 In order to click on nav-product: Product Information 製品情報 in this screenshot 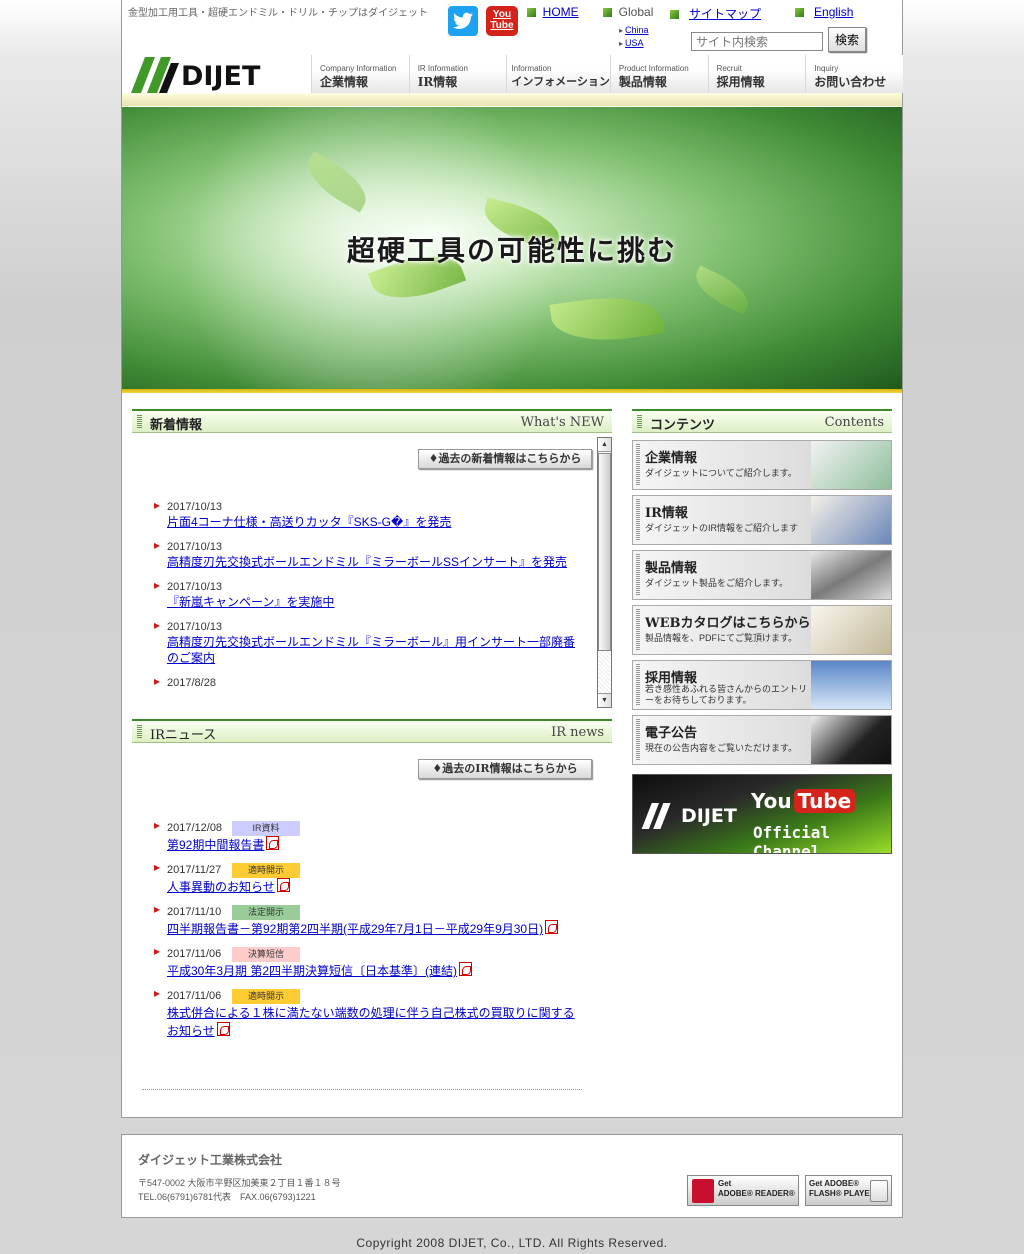, I will do `click(658, 74)`.